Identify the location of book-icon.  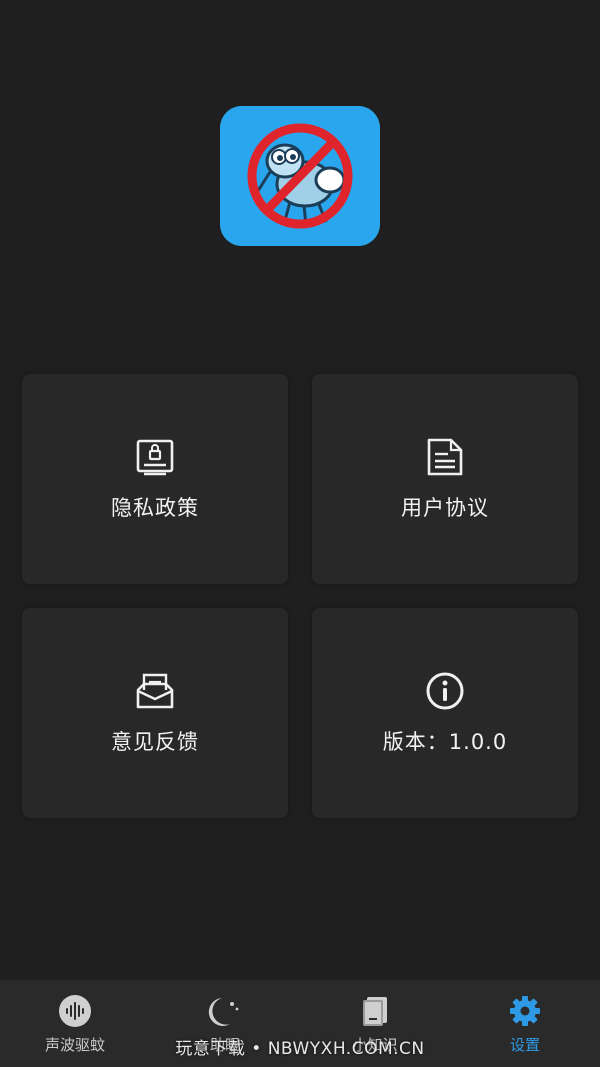
(375, 1011).